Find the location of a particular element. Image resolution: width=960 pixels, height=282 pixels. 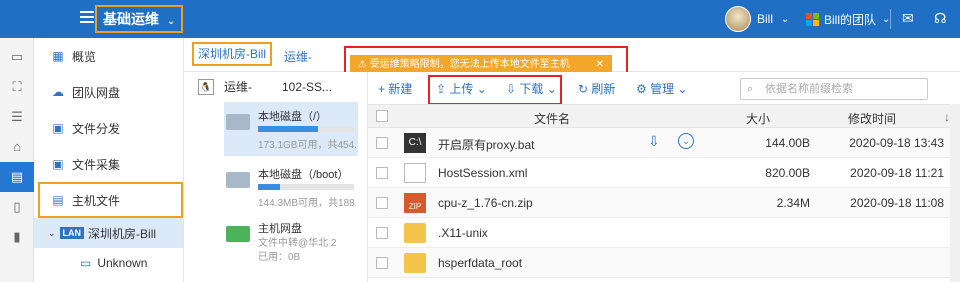

sidebar-item-unknown: ▭ Unknown is located at coordinates (108, 263).